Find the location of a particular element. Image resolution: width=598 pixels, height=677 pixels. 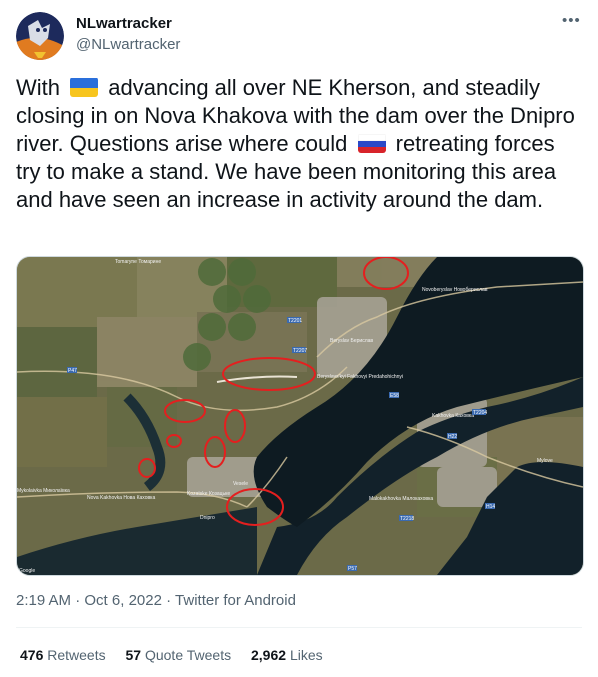

russia-flag-icon is located at coordinates (371, 143).